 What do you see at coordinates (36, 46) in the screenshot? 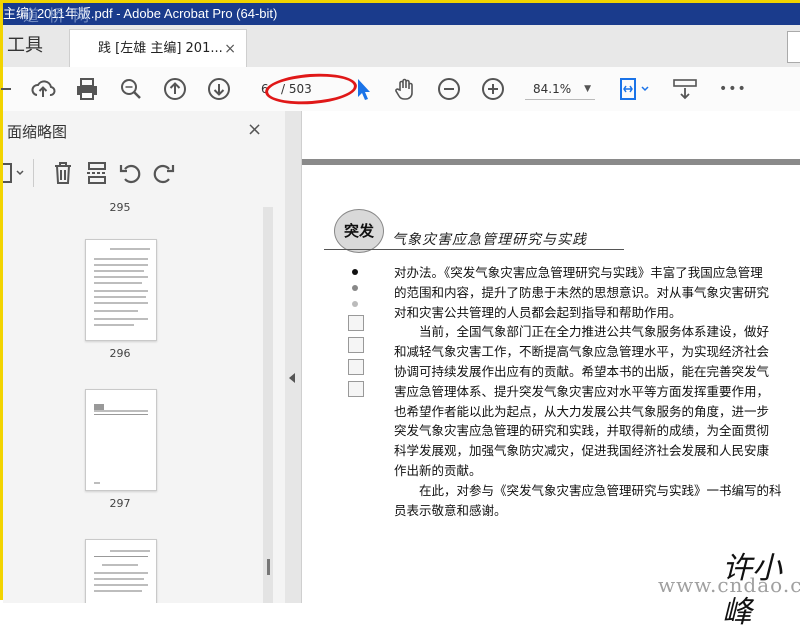
I see `tab-tools: 工具` at bounding box center [36, 46].